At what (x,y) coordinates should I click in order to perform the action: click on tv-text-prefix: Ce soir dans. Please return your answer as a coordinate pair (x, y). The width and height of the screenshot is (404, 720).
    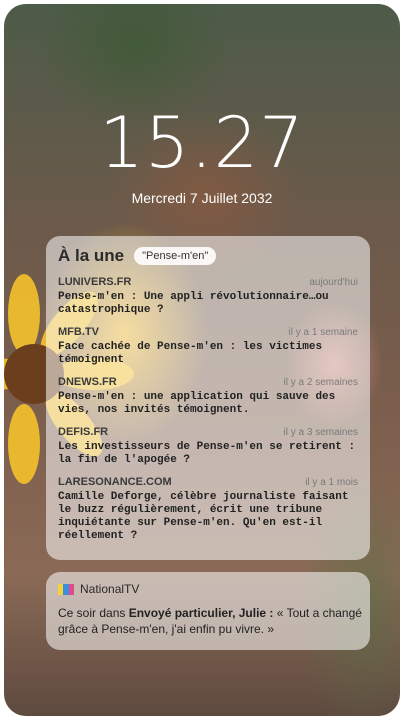
    Looking at the image, I should click on (93, 613).